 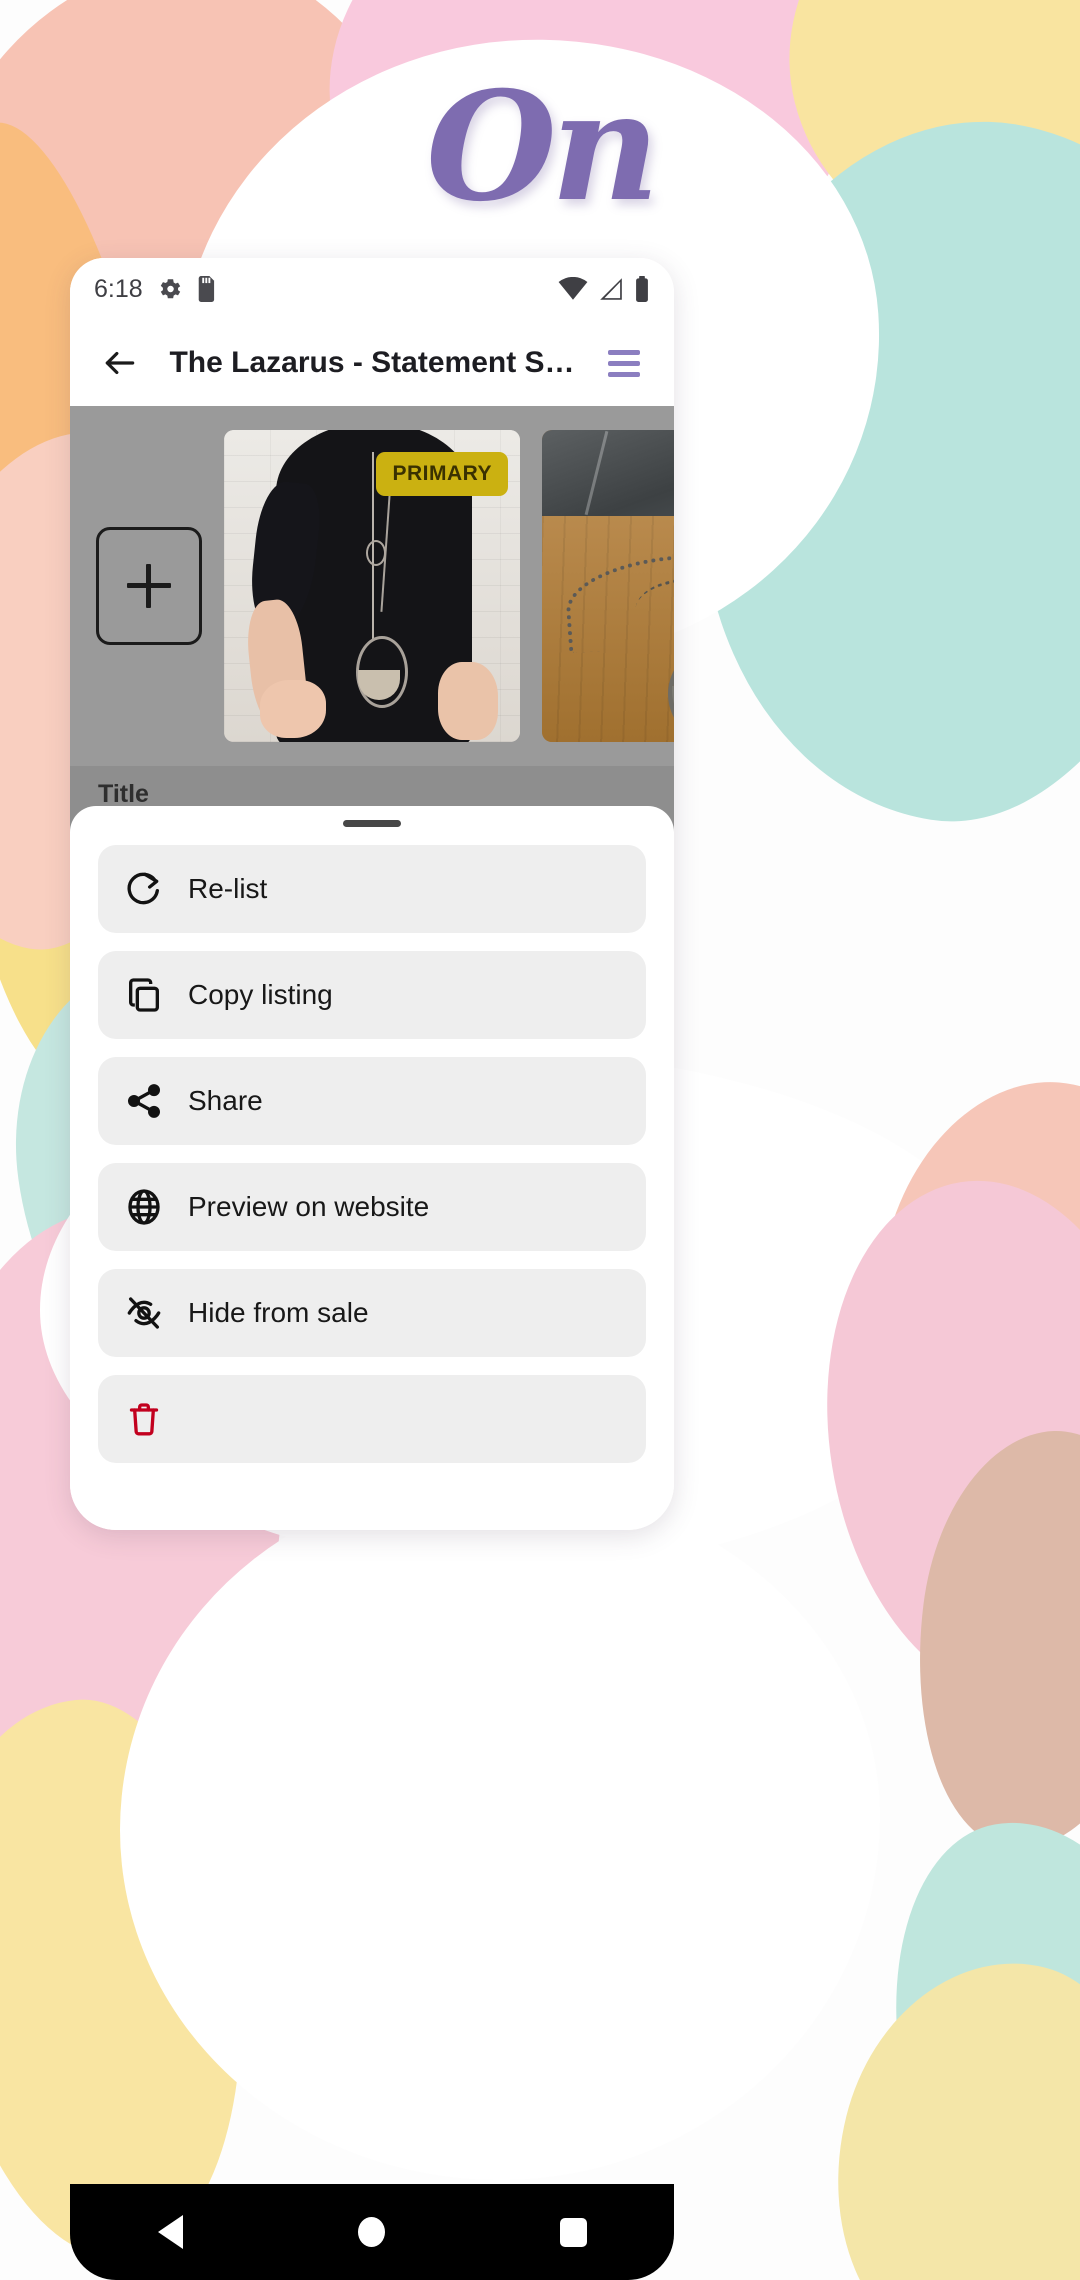 What do you see at coordinates (372, 1419) in the screenshot?
I see `sheet-item-delete` at bounding box center [372, 1419].